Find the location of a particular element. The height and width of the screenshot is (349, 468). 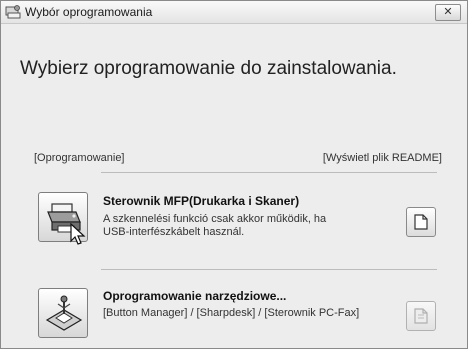

mfp-driver-title: Sterownik MFP(Drukarka i Skaner) is located at coordinates (201, 201).